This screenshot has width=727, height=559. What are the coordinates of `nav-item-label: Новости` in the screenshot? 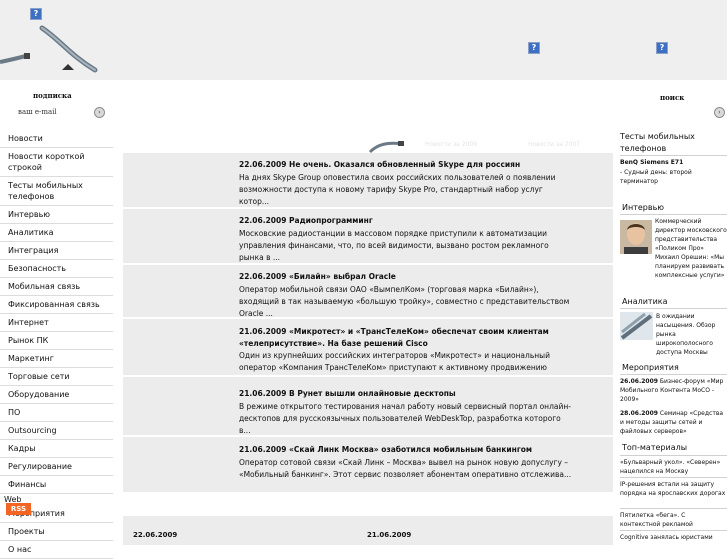 It's located at (25, 138).